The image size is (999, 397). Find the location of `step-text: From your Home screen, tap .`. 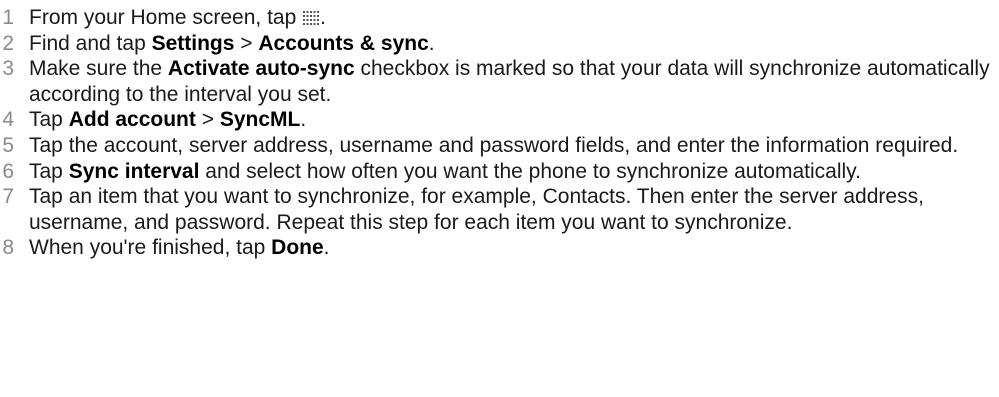

step-text: From your Home screen, tap . is located at coordinates (177, 17).